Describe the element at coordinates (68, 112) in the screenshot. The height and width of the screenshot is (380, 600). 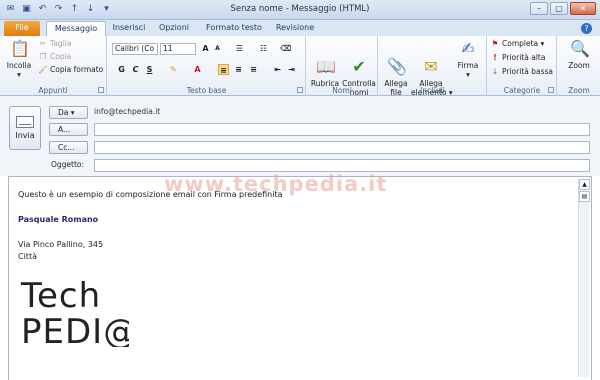
I see `from-button: Da ▾` at that location.